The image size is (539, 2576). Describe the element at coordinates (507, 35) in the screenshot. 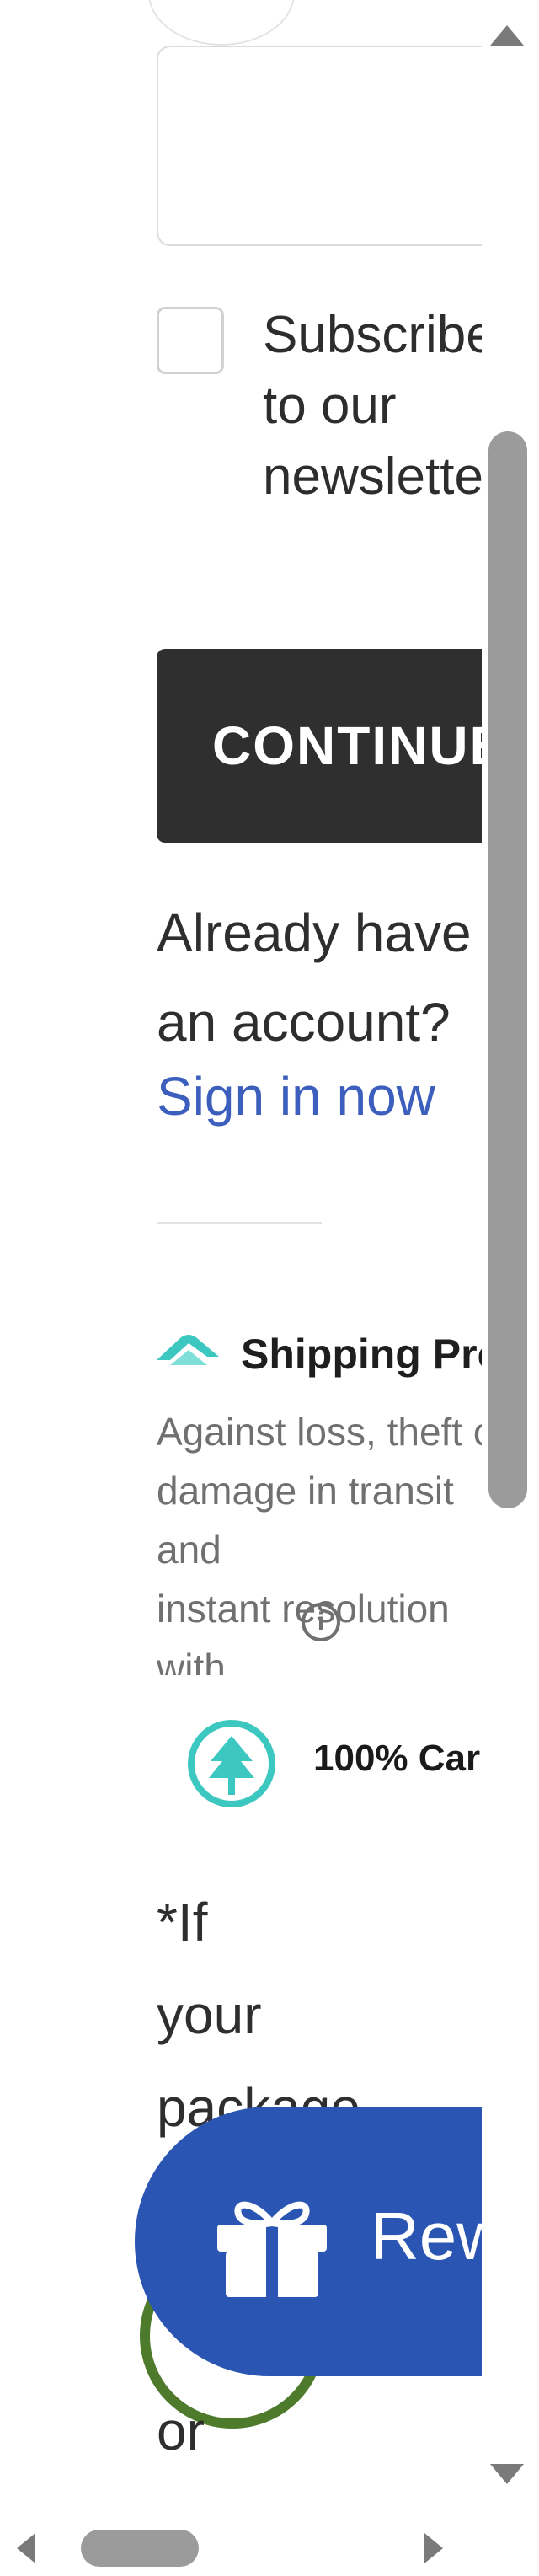

I see `scroll-up-arrow-icon` at that location.